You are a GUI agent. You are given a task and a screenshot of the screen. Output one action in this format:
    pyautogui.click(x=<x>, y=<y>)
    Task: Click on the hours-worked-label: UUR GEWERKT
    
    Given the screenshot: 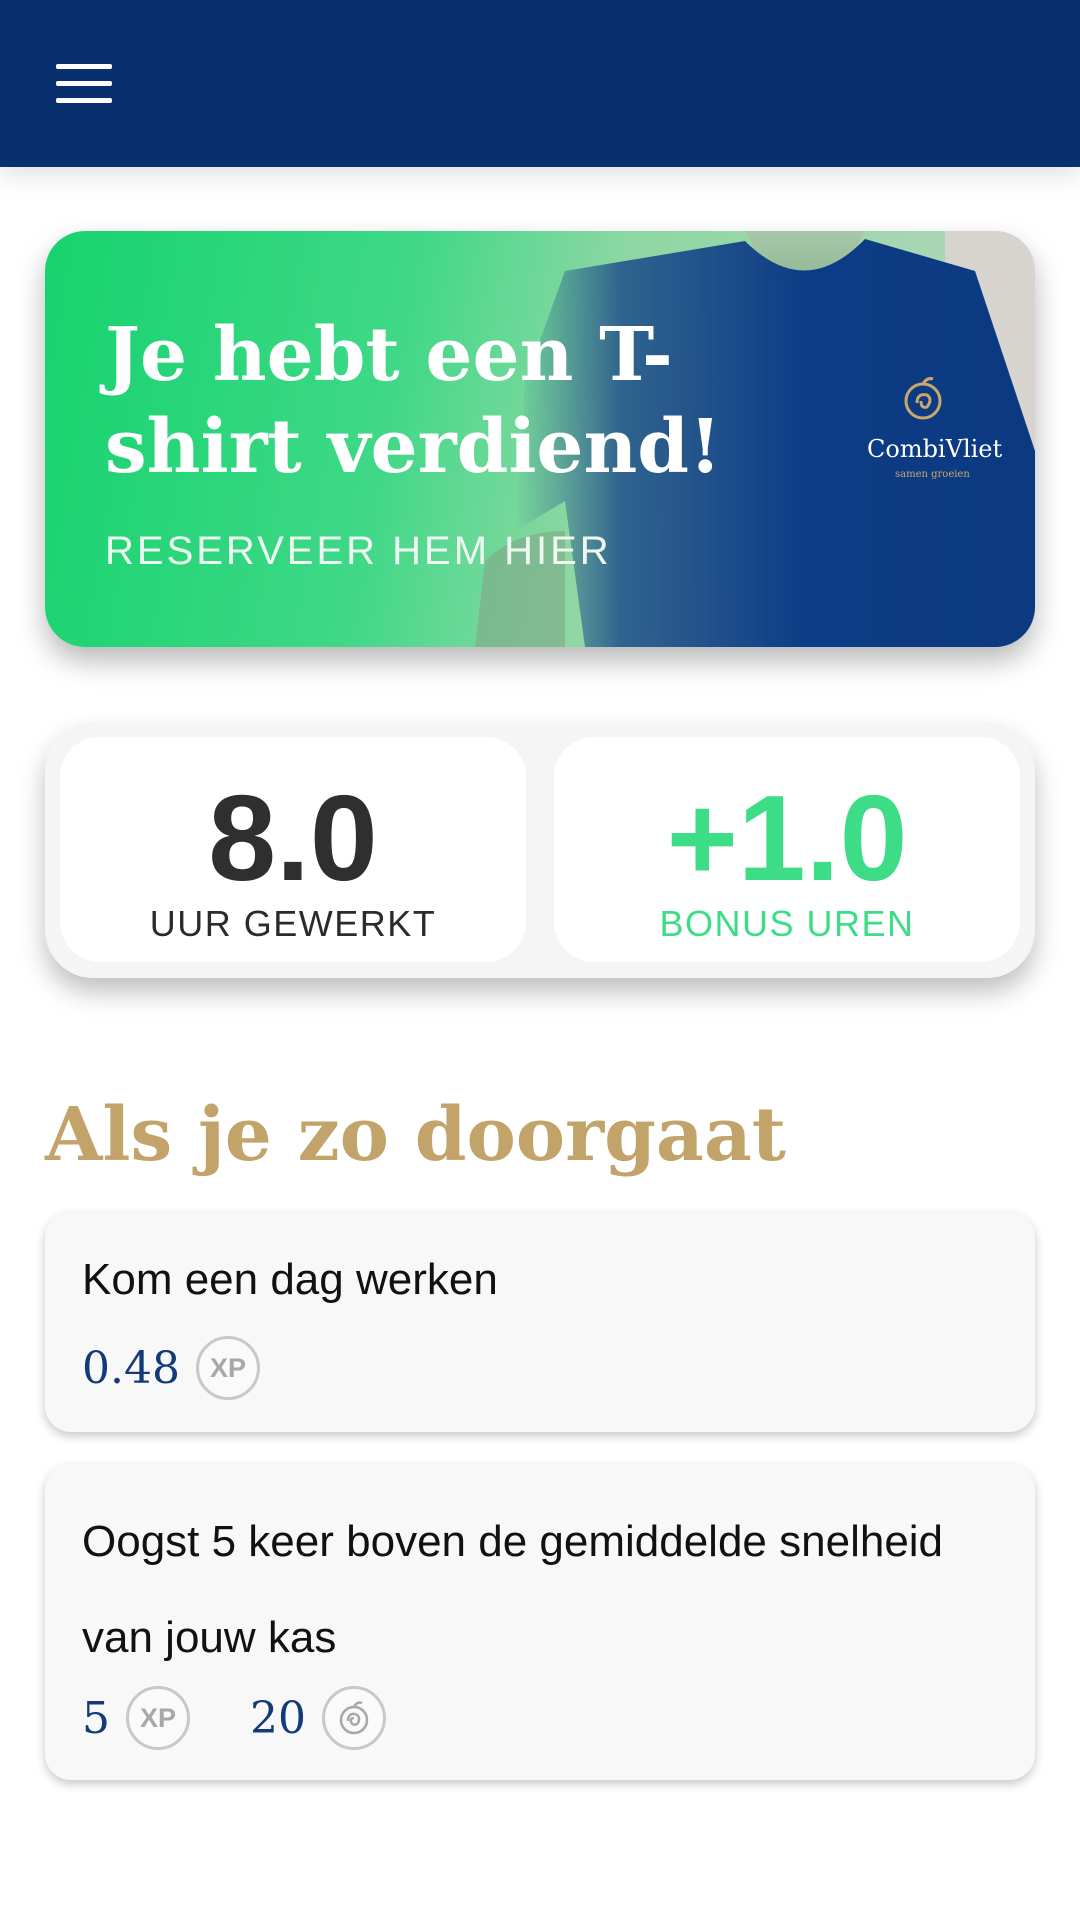 What is the action you would take?
    pyautogui.click(x=293, y=923)
    